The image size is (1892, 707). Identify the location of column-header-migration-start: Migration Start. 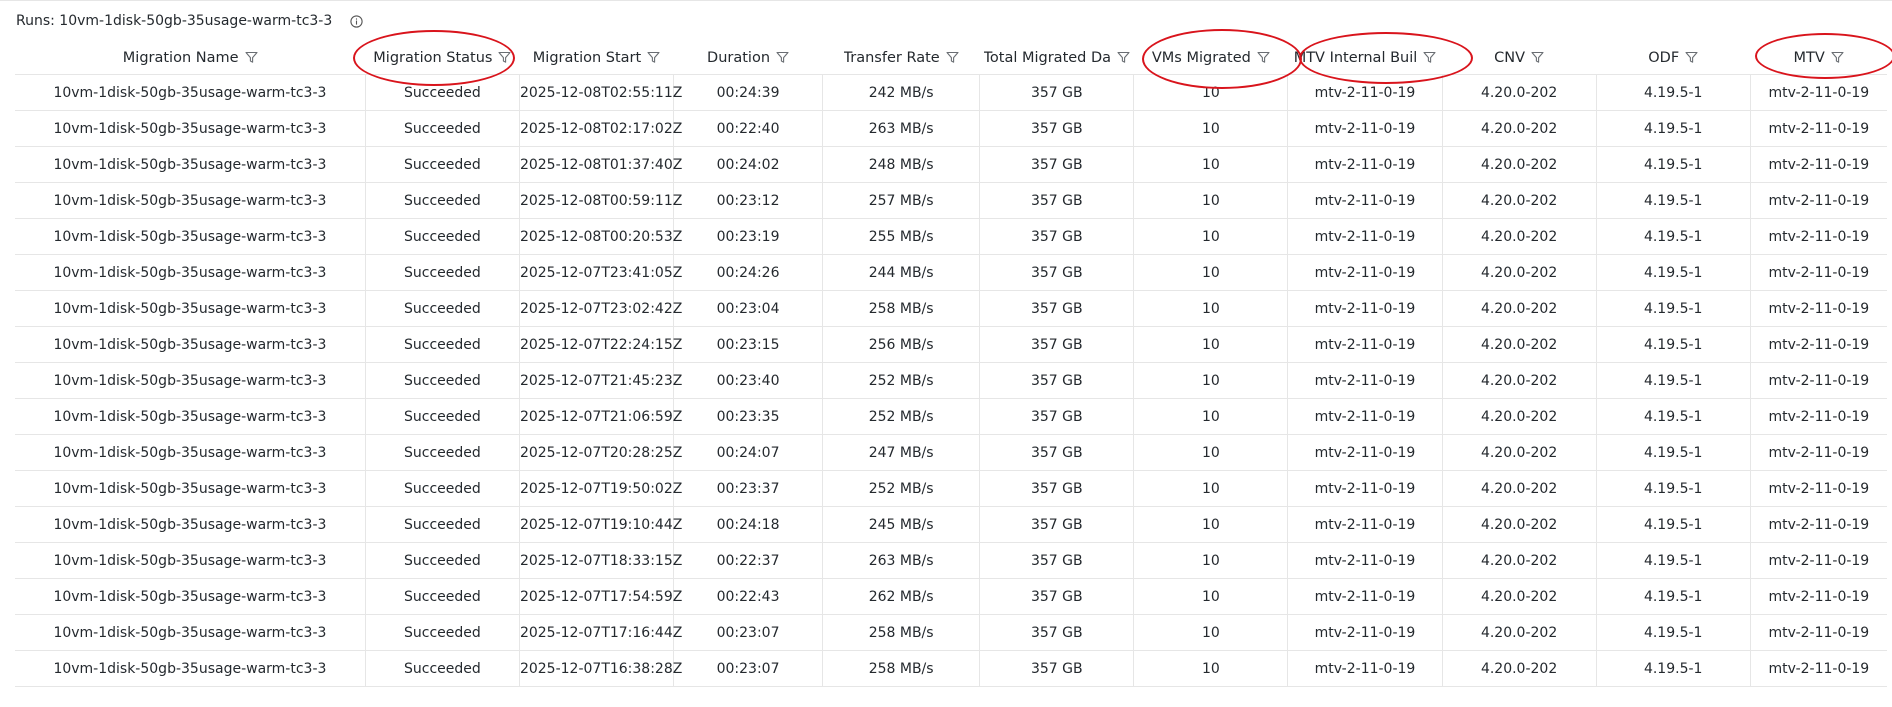
(596, 58).